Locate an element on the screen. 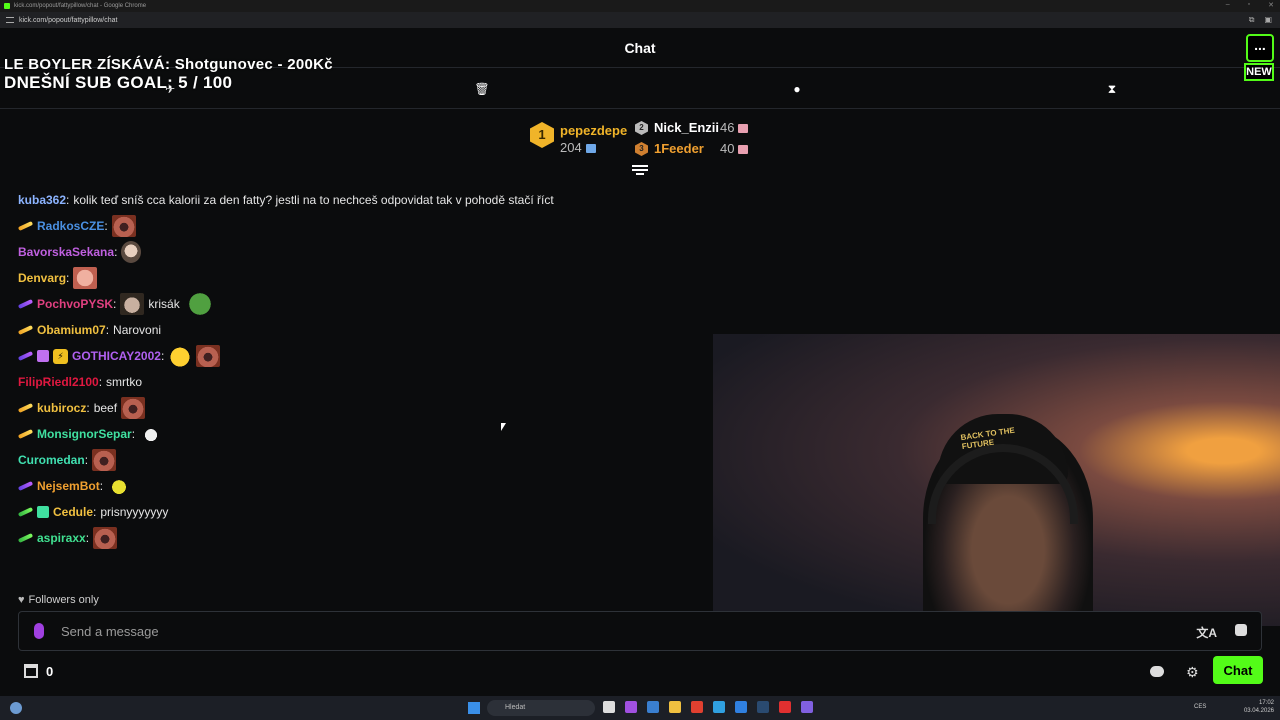 The height and width of the screenshot is (720, 1280). gift-badge-icon is located at coordinates (43, 512).